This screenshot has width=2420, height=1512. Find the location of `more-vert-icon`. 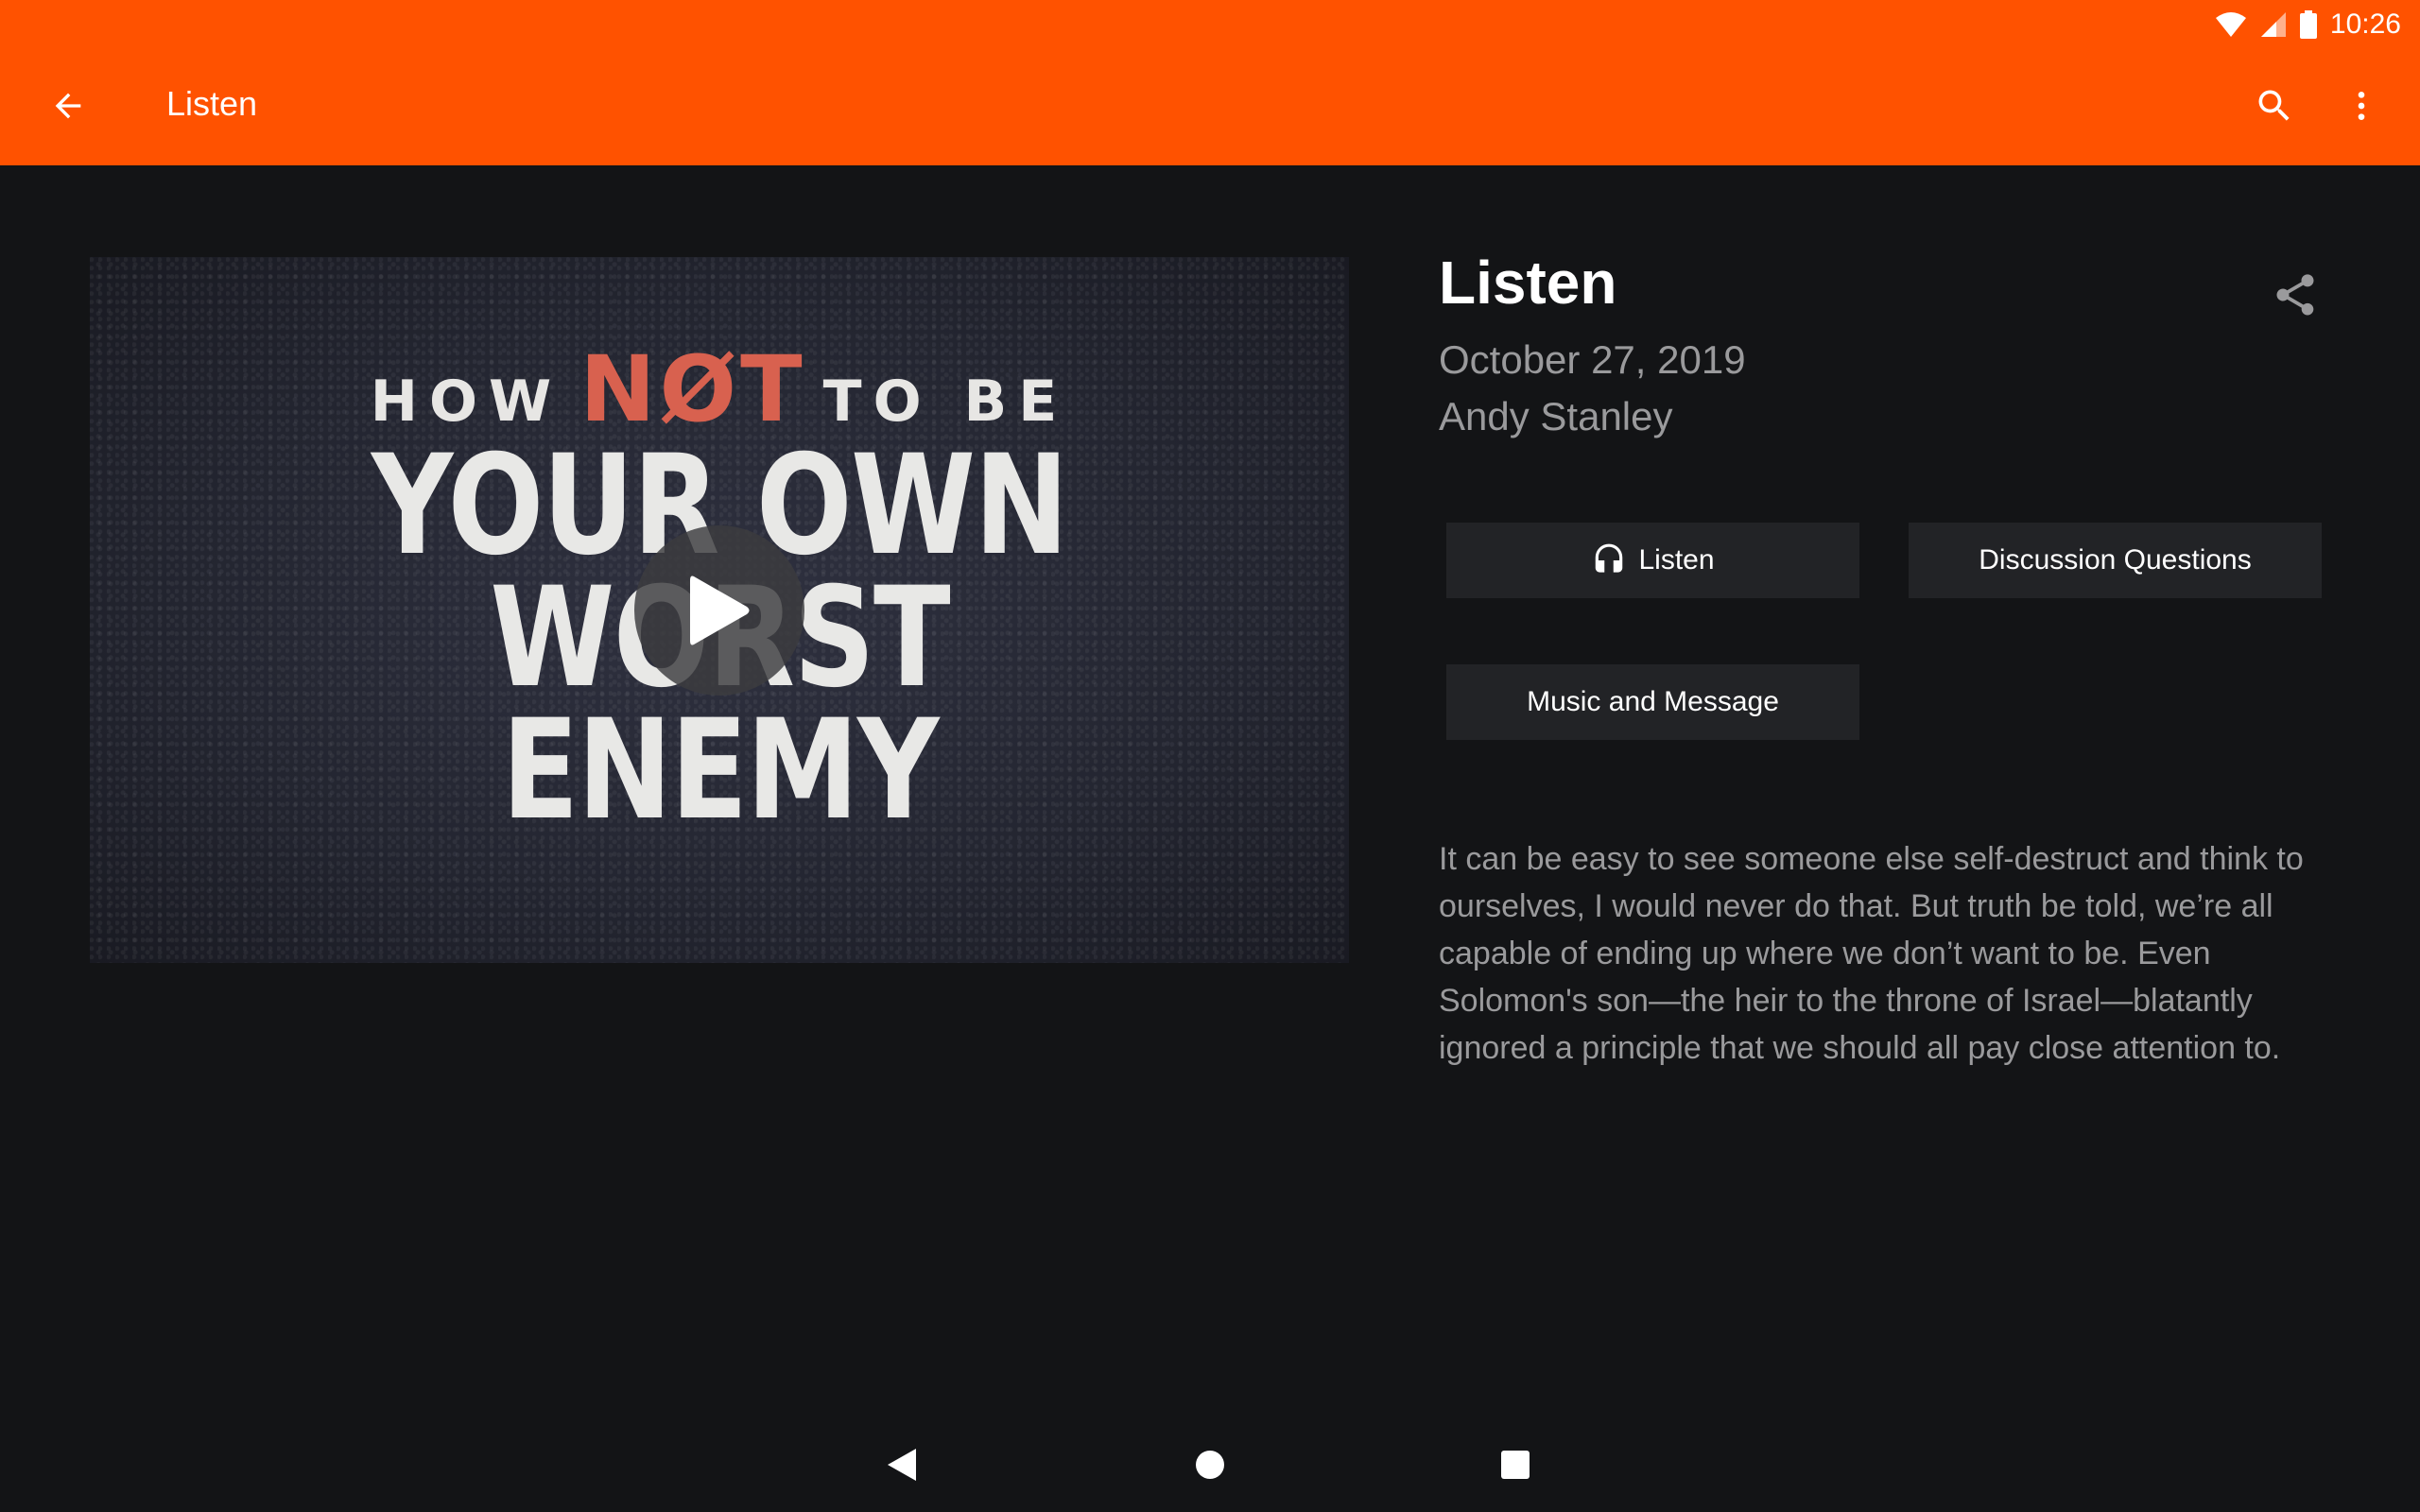

more-vert-icon is located at coordinates (2361, 106).